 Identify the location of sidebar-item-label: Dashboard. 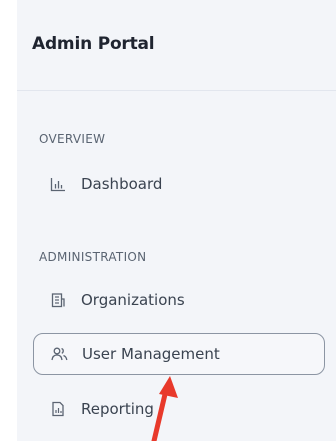
(122, 184).